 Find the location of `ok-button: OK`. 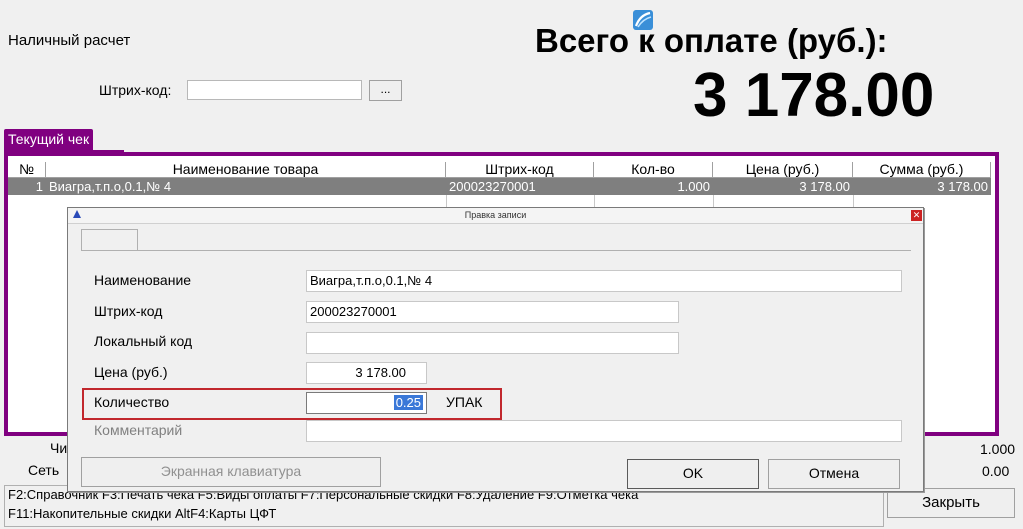

ok-button: OK is located at coordinates (693, 474).